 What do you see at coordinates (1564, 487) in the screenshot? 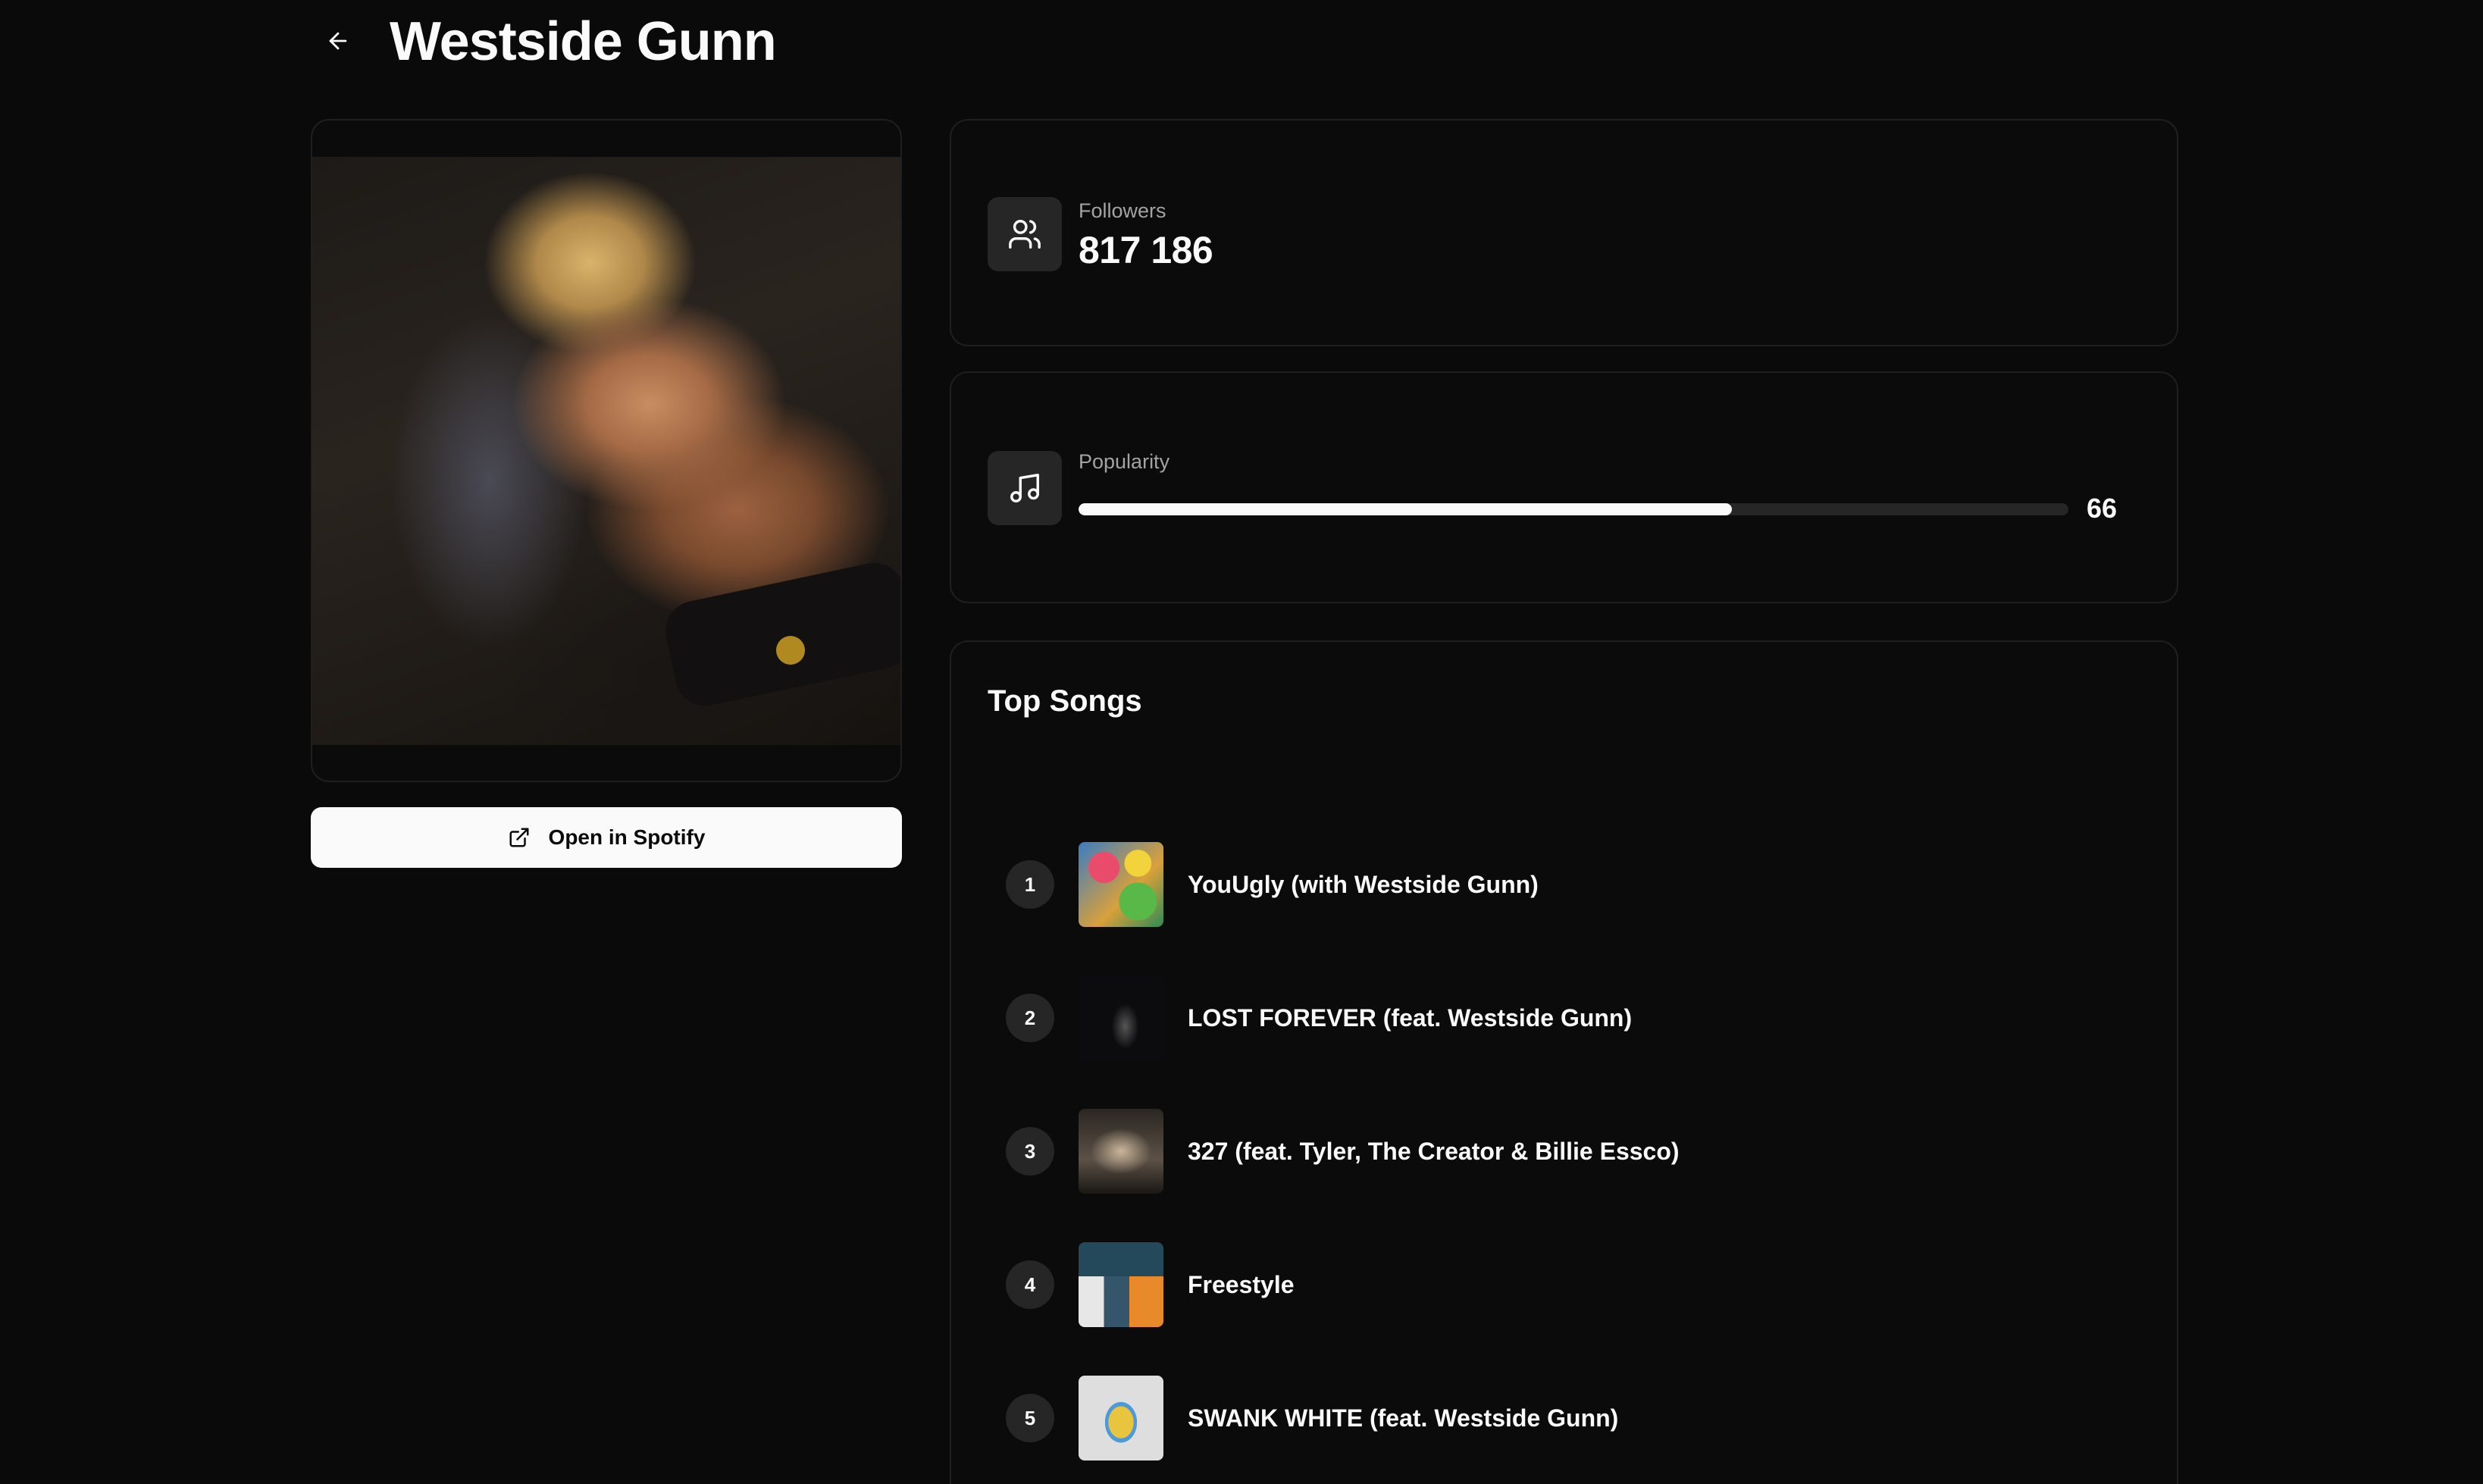
I see `popularity-card: Popularity 66` at bounding box center [1564, 487].